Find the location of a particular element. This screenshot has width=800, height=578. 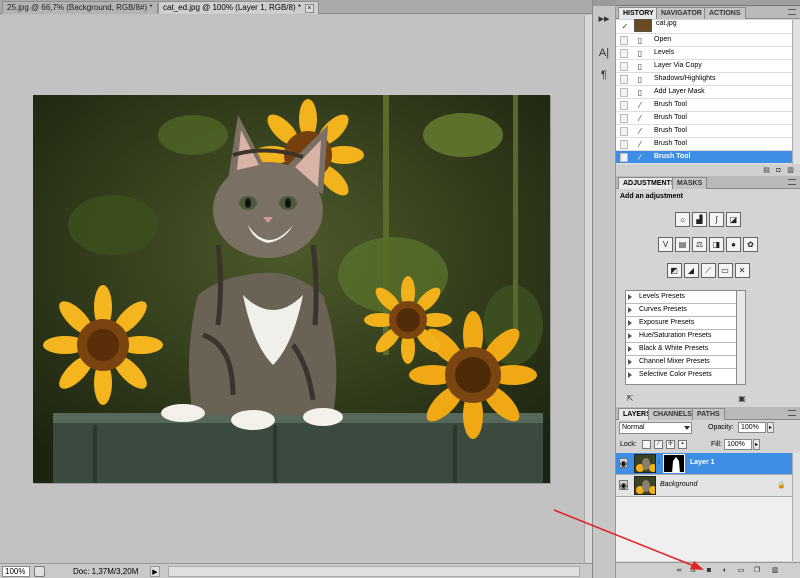

status-icon is located at coordinates (39, 571).